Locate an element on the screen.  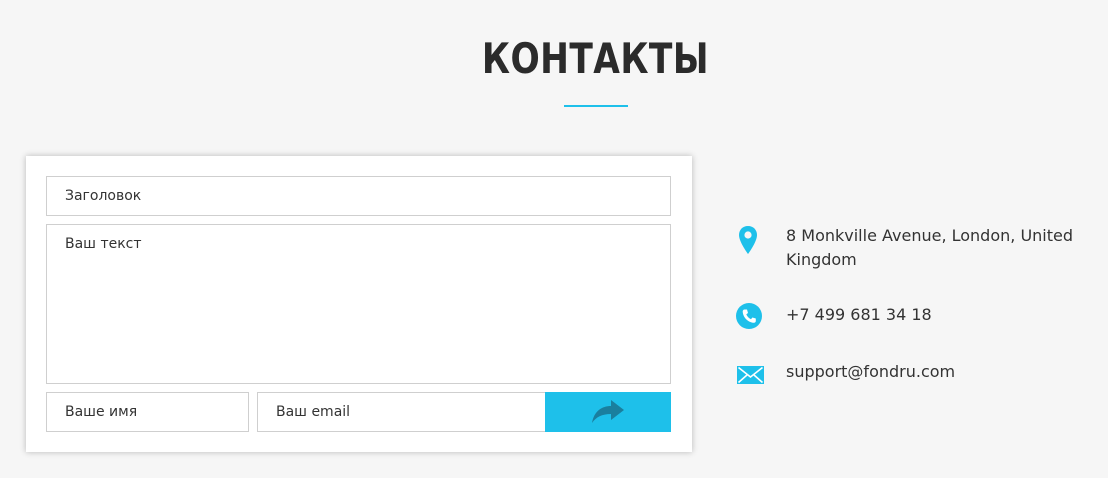
contact-phone: +7 499 681 34 18 is located at coordinates (911, 318).